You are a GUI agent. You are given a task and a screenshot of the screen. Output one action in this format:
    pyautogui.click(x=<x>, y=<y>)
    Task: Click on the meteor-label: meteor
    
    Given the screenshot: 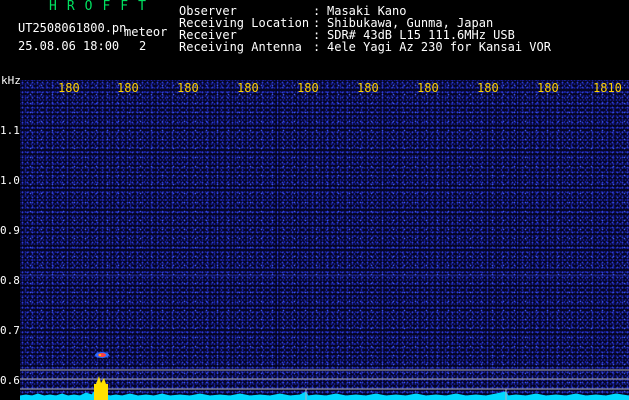 What is the action you would take?
    pyautogui.click(x=146, y=32)
    